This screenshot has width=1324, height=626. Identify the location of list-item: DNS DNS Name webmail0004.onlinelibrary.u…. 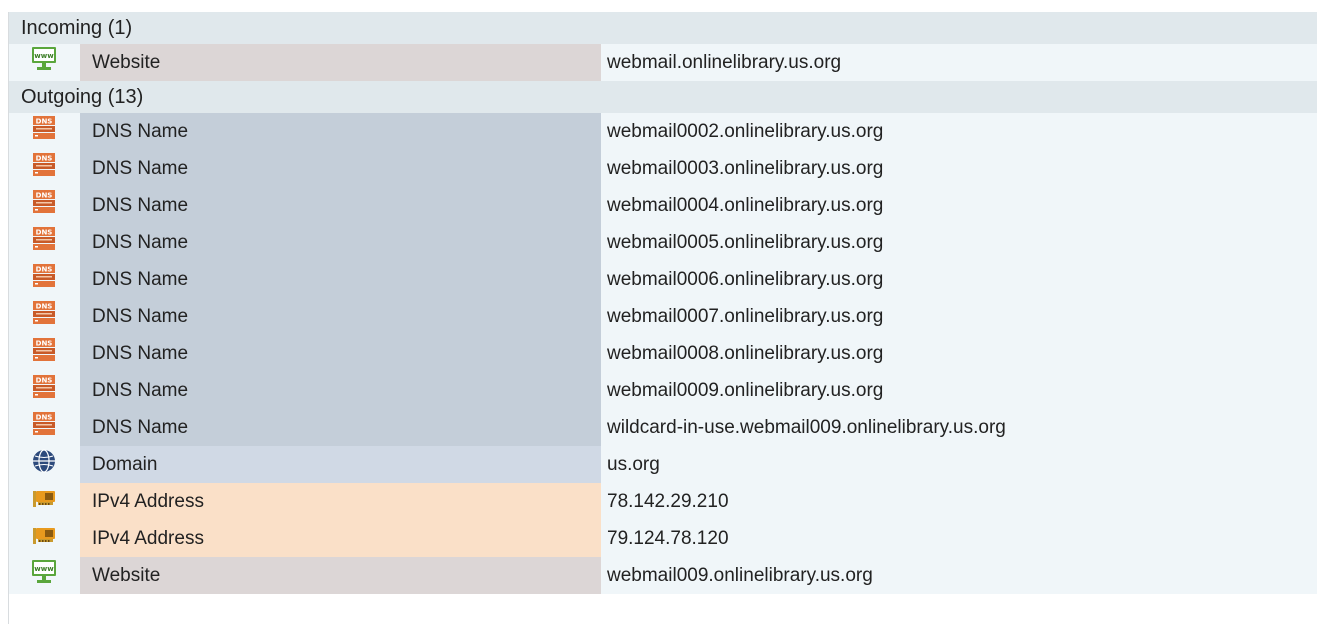
(663, 205).